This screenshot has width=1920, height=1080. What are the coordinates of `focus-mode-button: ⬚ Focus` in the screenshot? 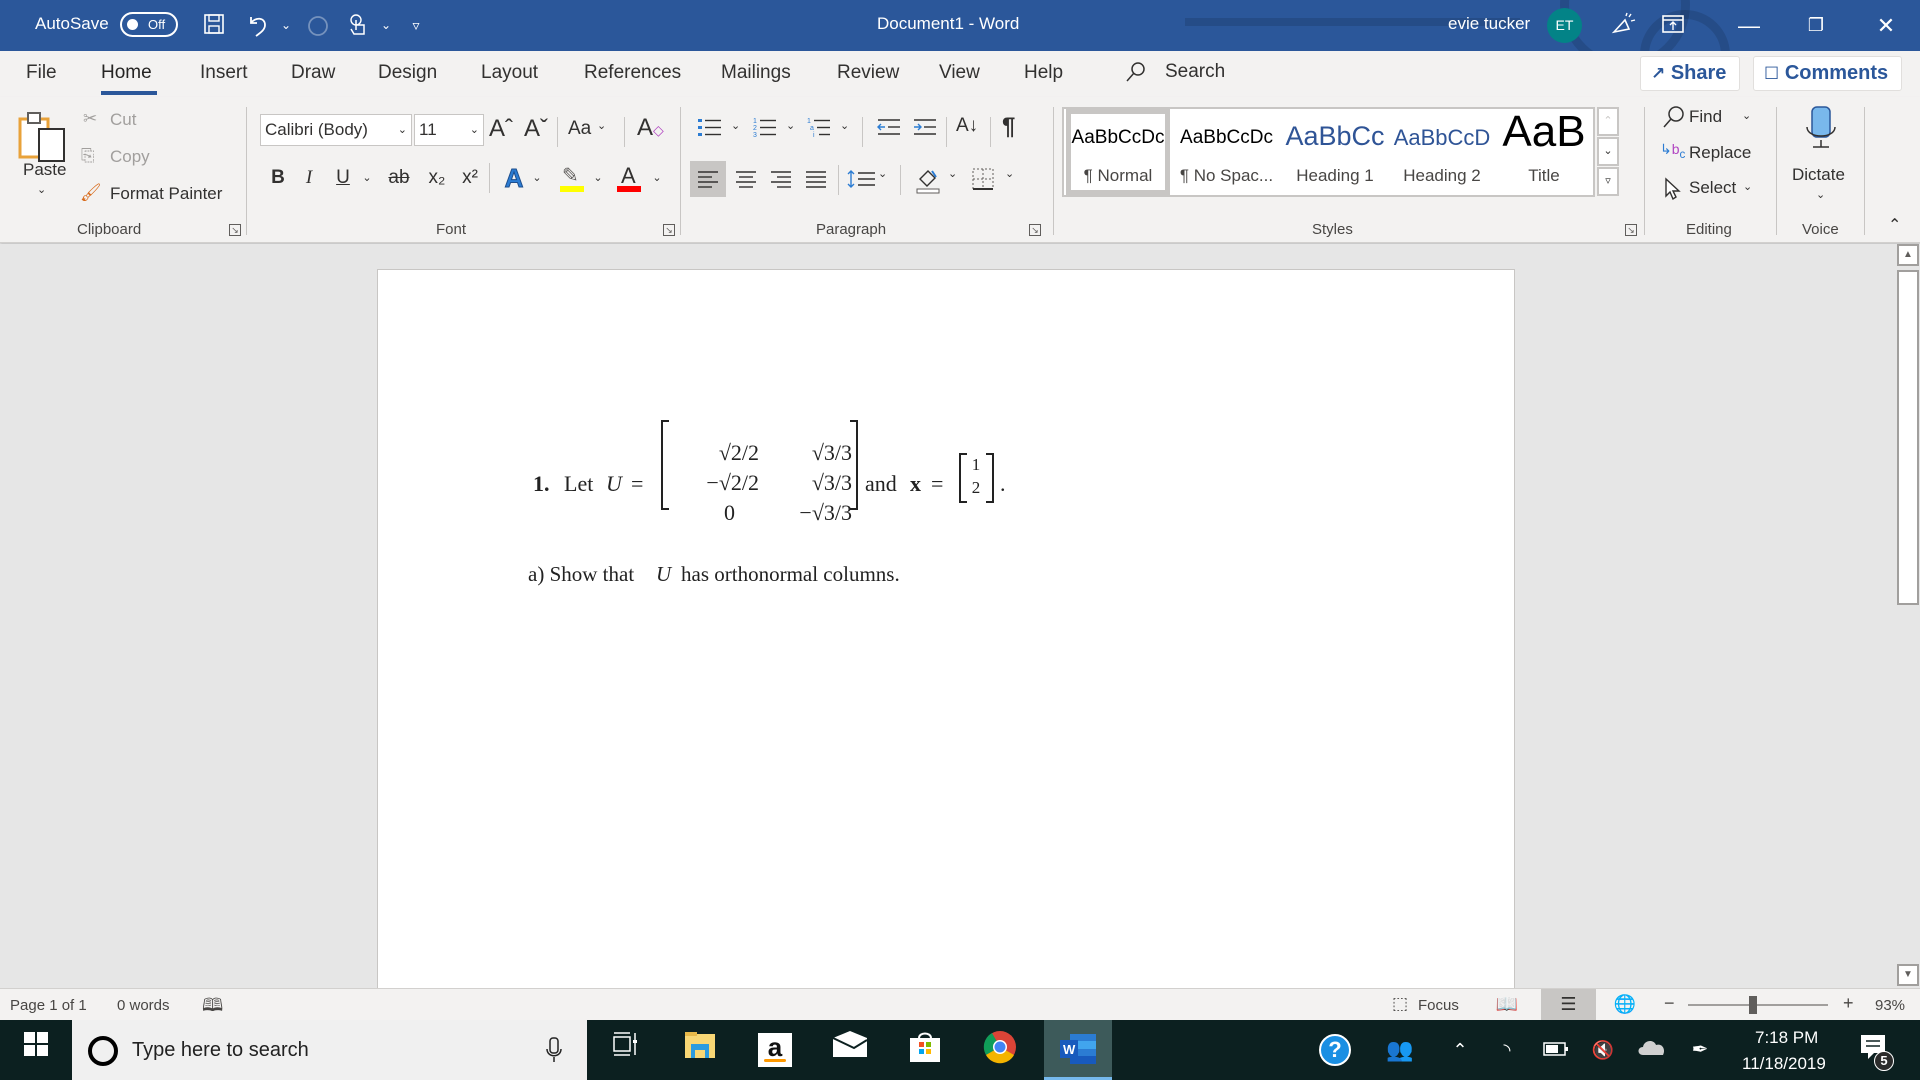 It's located at (1428, 1004).